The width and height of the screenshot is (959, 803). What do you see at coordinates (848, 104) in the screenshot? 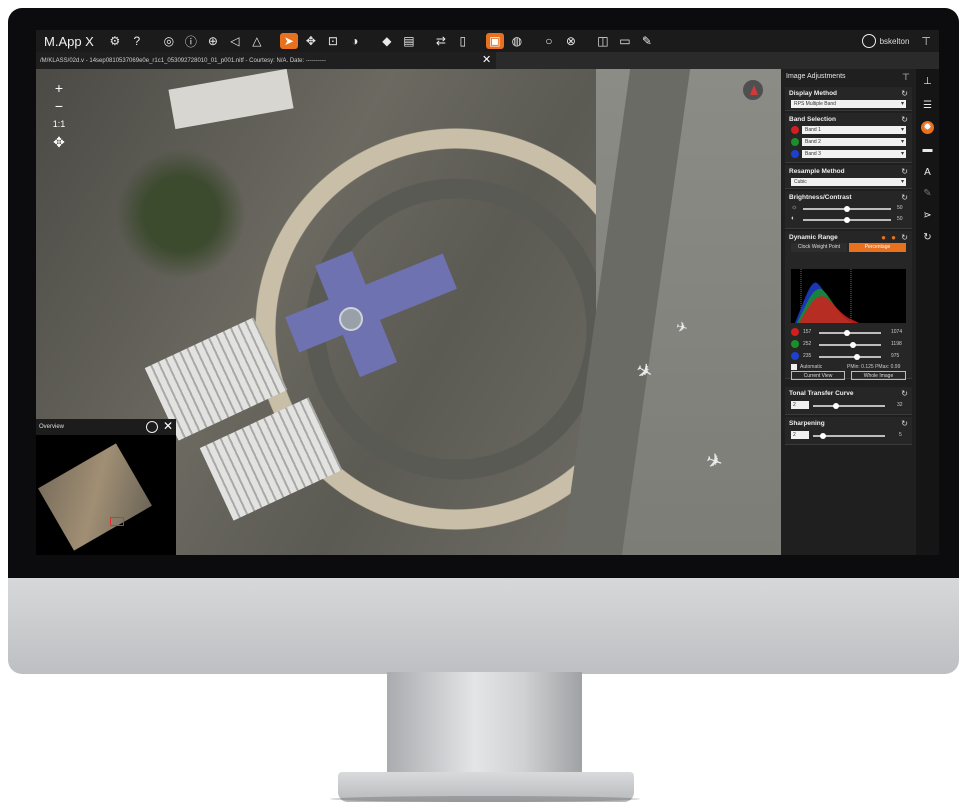
I see `display-method-select: RPS Multiple Band` at bounding box center [848, 104].